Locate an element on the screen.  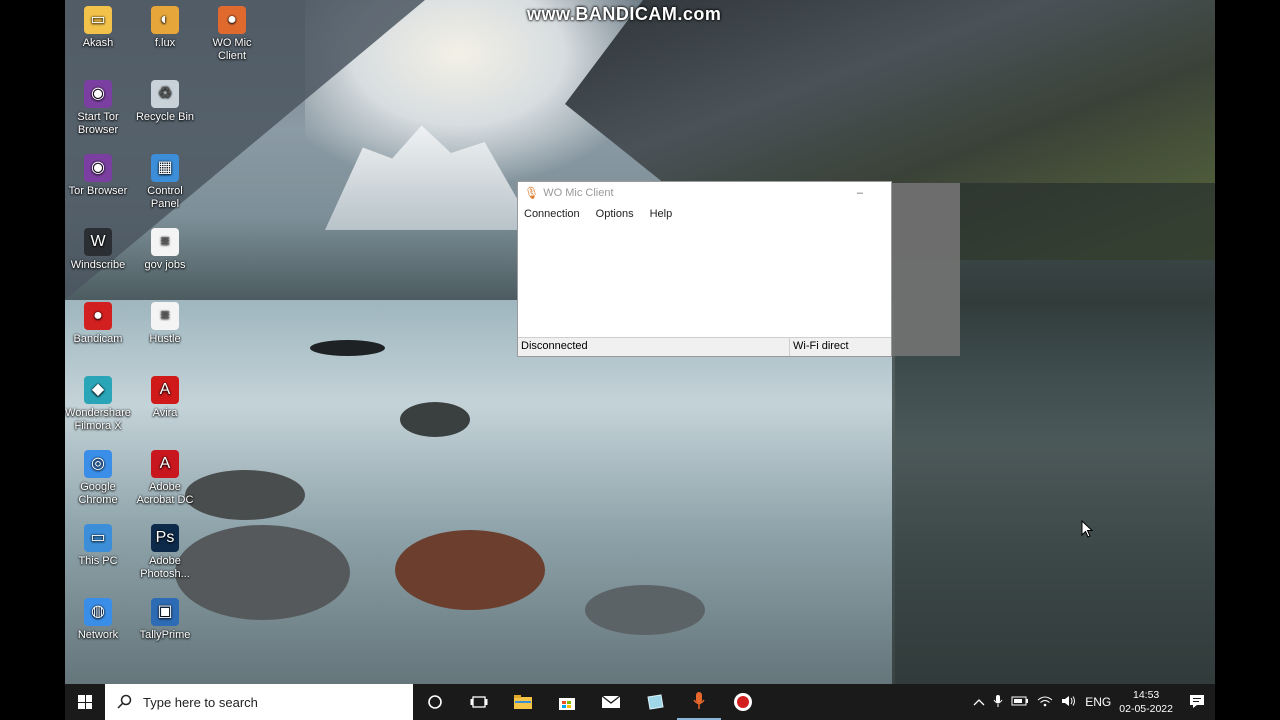
folder-user-icon: ▭ is located at coordinates (98, 20).